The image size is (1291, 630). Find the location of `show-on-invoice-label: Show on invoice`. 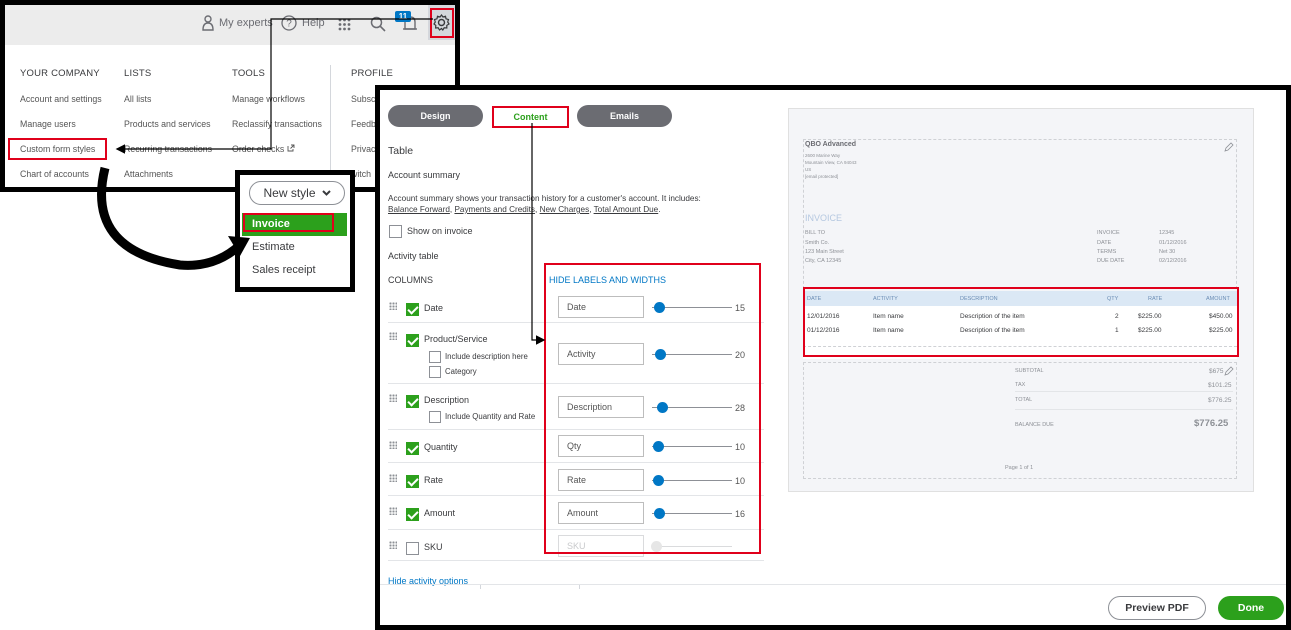

show-on-invoice-label: Show on invoice is located at coordinates (440, 231).